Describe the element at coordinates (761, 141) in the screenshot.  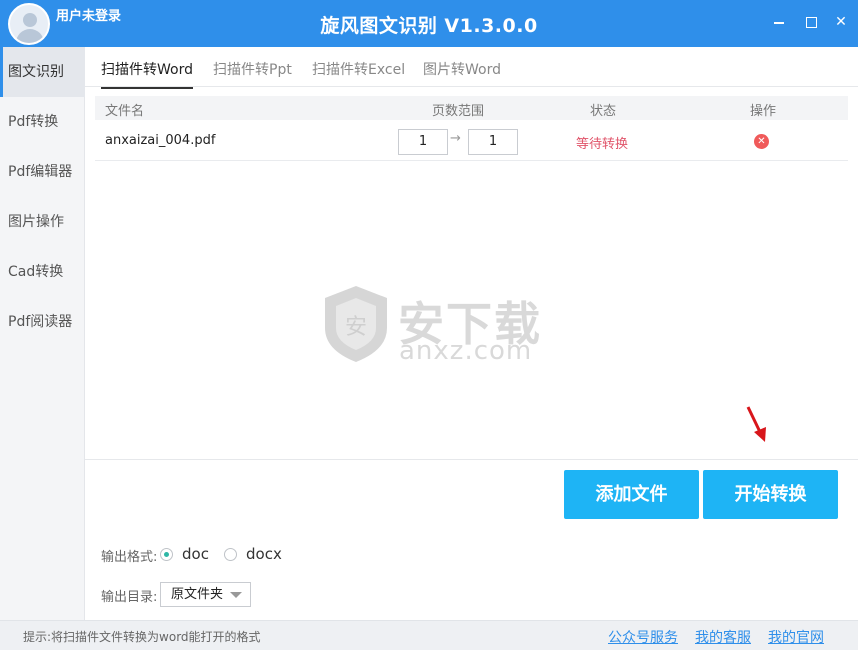
I see `delete-row-icon: ✕` at that location.